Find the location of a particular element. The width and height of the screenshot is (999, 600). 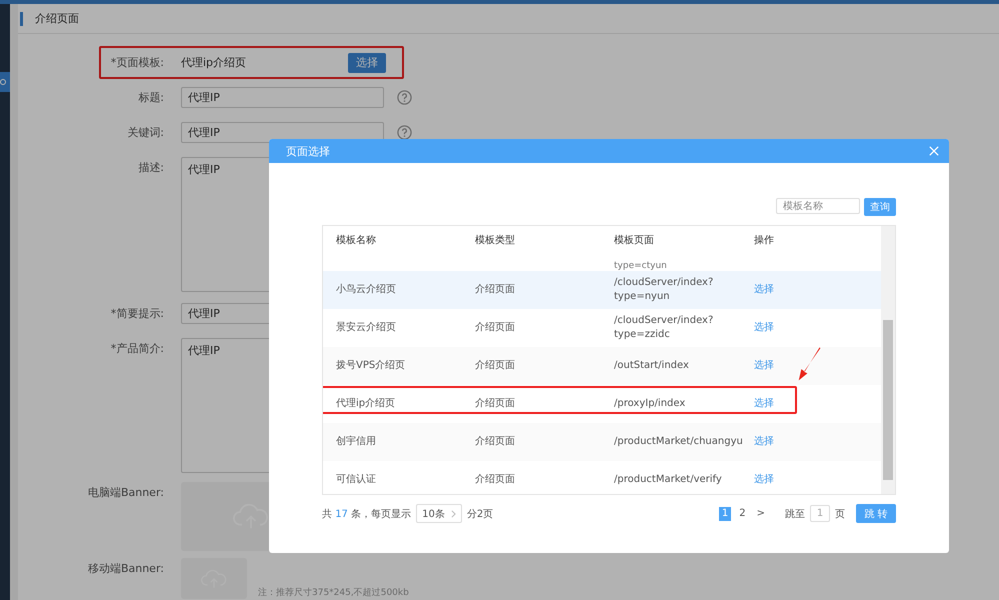

page-unit: 页 is located at coordinates (840, 514).